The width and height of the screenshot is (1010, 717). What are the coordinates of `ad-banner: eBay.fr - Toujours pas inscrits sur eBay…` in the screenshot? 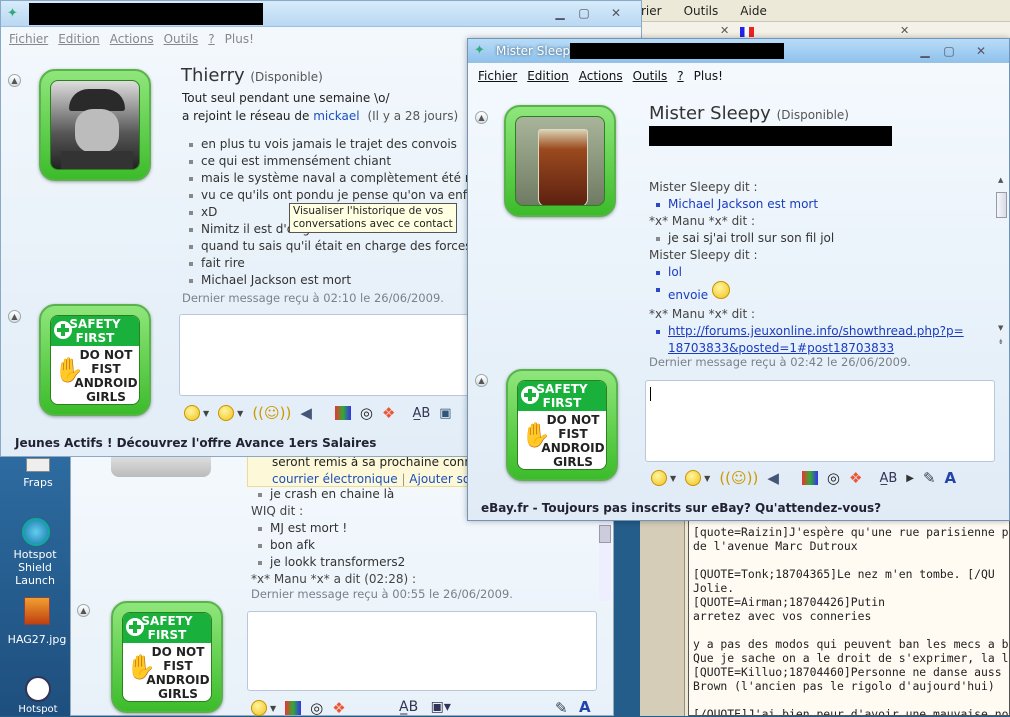 It's located at (681, 508).